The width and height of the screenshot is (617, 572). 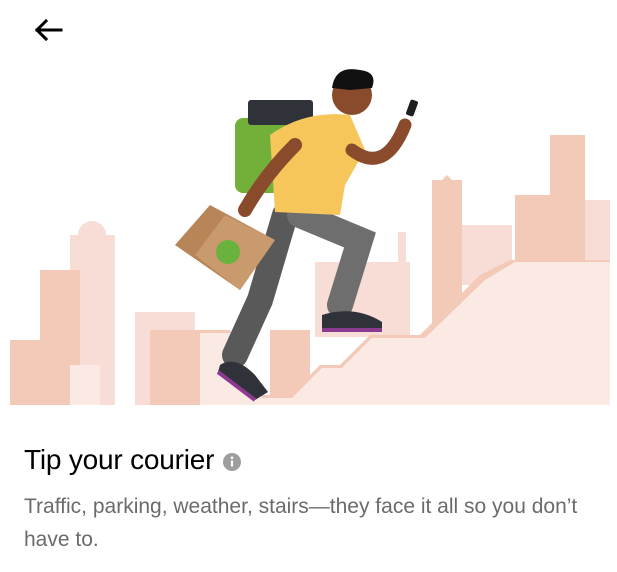 I want to click on title-row: Tip your courier, so click(x=133, y=460).